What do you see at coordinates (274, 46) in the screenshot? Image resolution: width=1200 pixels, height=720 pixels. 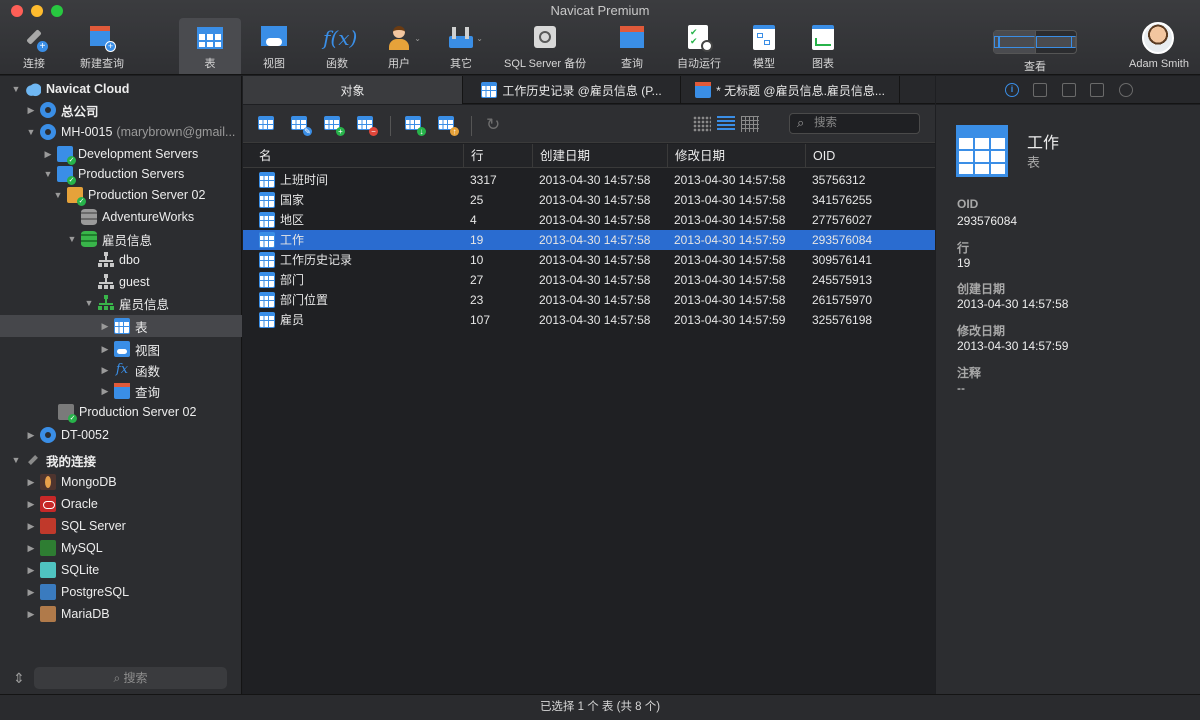 I see `toolbar-view-button: 视图` at bounding box center [274, 46].